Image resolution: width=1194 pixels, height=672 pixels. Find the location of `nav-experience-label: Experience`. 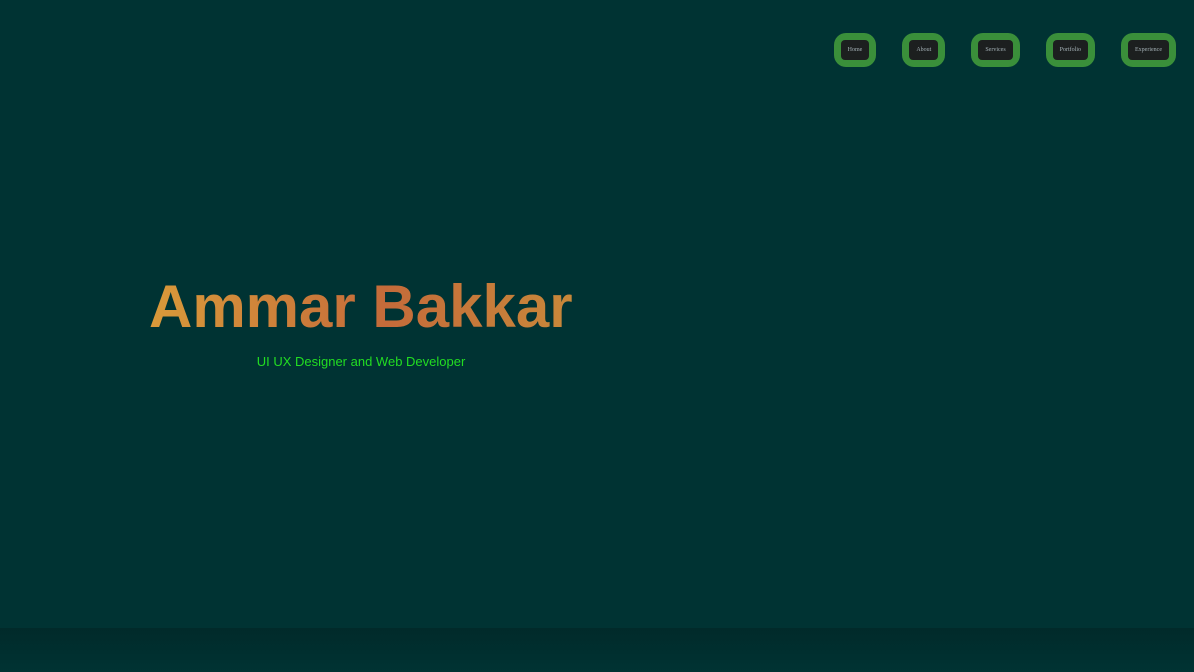

nav-experience-label: Experience is located at coordinates (1148, 50).